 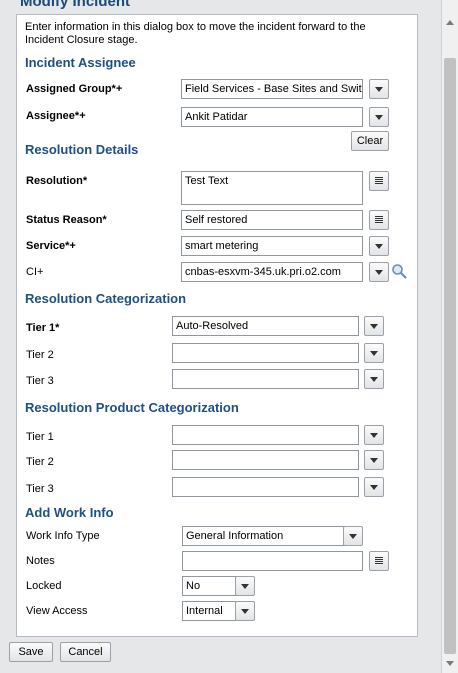 I want to click on locked-label: Locked, so click(x=44, y=586).